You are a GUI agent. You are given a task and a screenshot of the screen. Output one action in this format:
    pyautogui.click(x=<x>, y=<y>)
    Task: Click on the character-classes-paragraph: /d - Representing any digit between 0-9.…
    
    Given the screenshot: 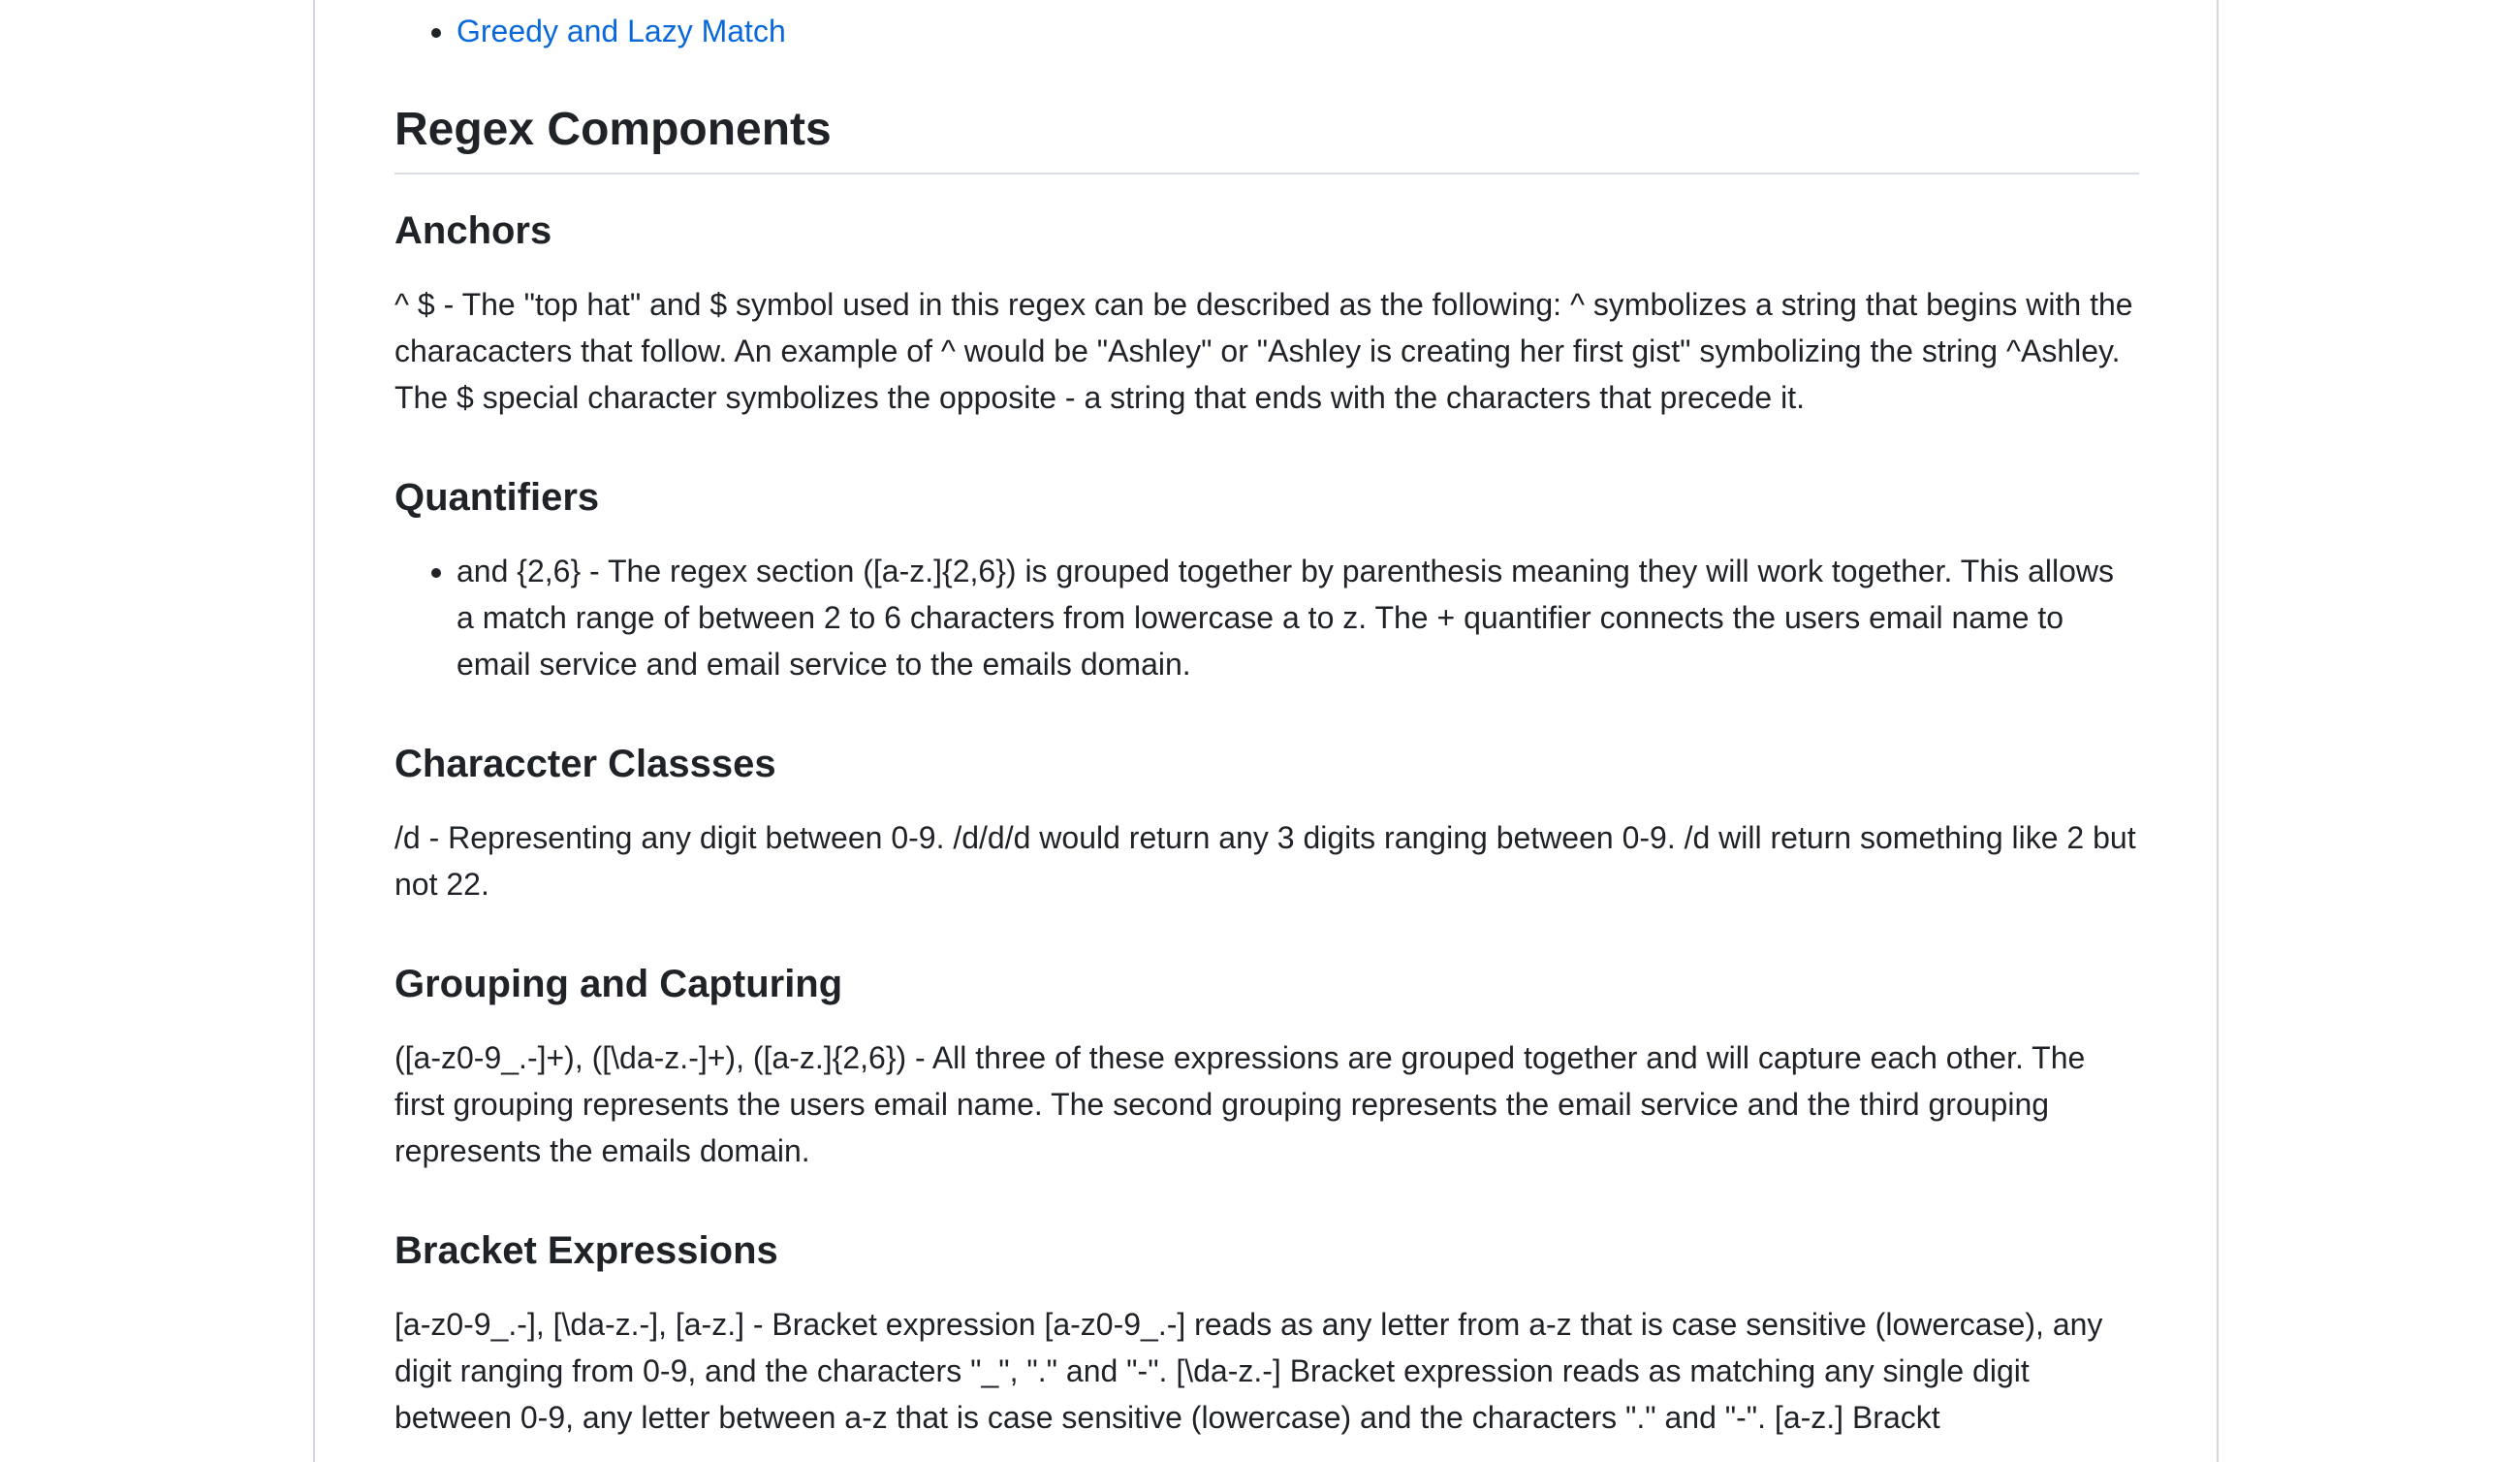 What is the action you would take?
    pyautogui.click(x=1265, y=861)
    